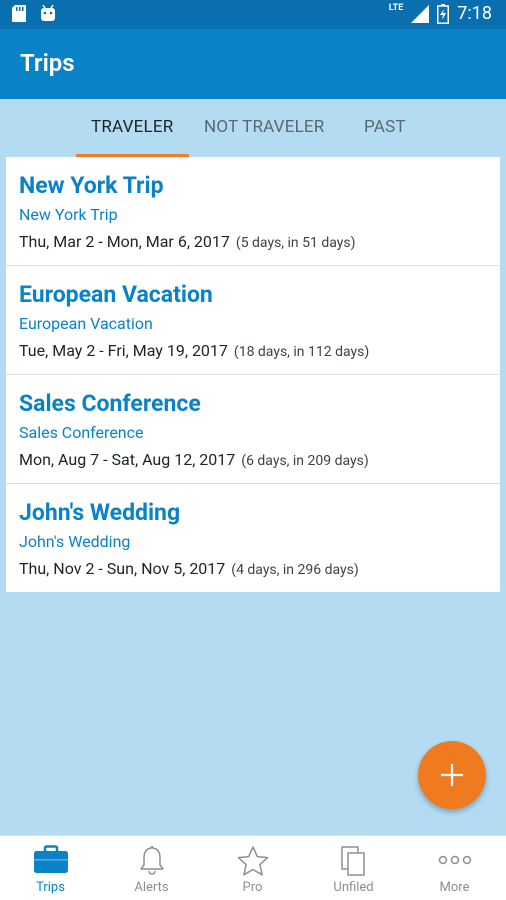 The image size is (506, 900). Describe the element at coordinates (454, 860) in the screenshot. I see `more-dots-icon` at that location.